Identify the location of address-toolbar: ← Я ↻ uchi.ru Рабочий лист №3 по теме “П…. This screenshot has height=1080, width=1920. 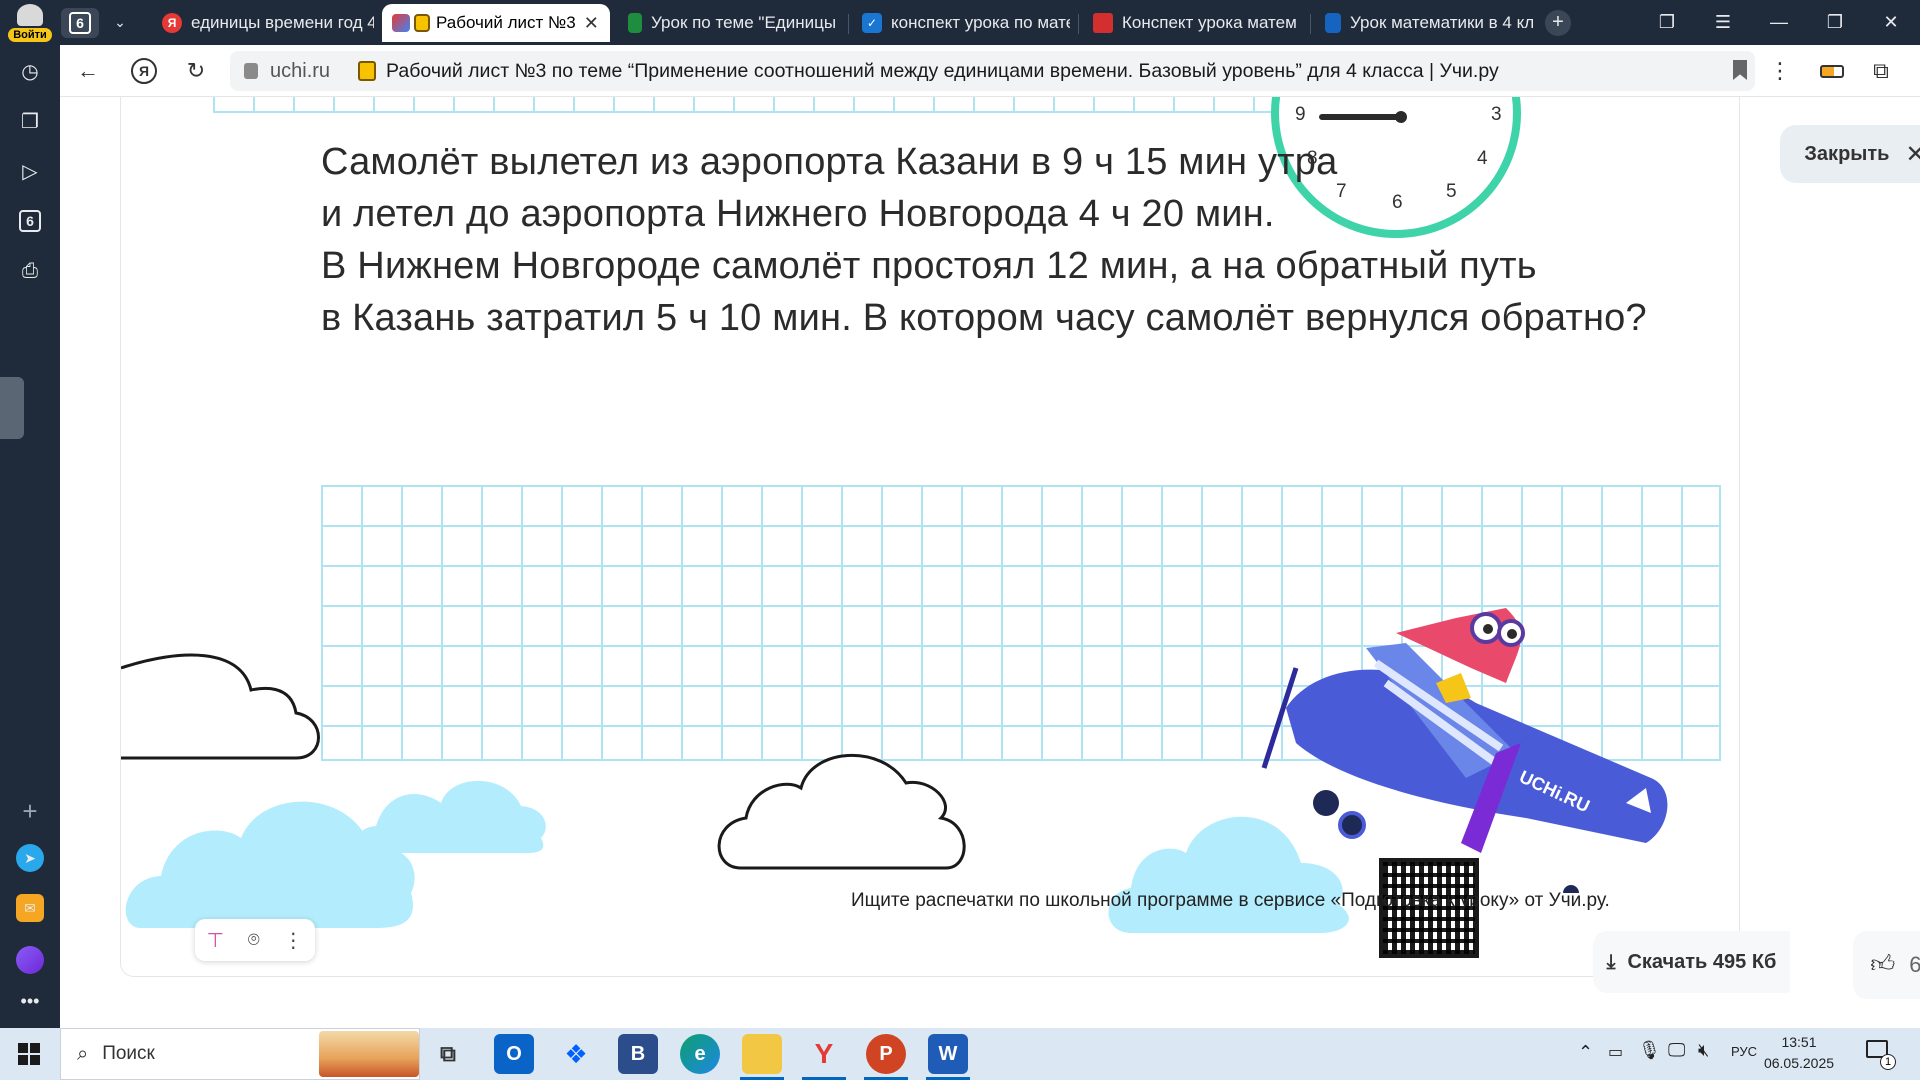
(990, 71).